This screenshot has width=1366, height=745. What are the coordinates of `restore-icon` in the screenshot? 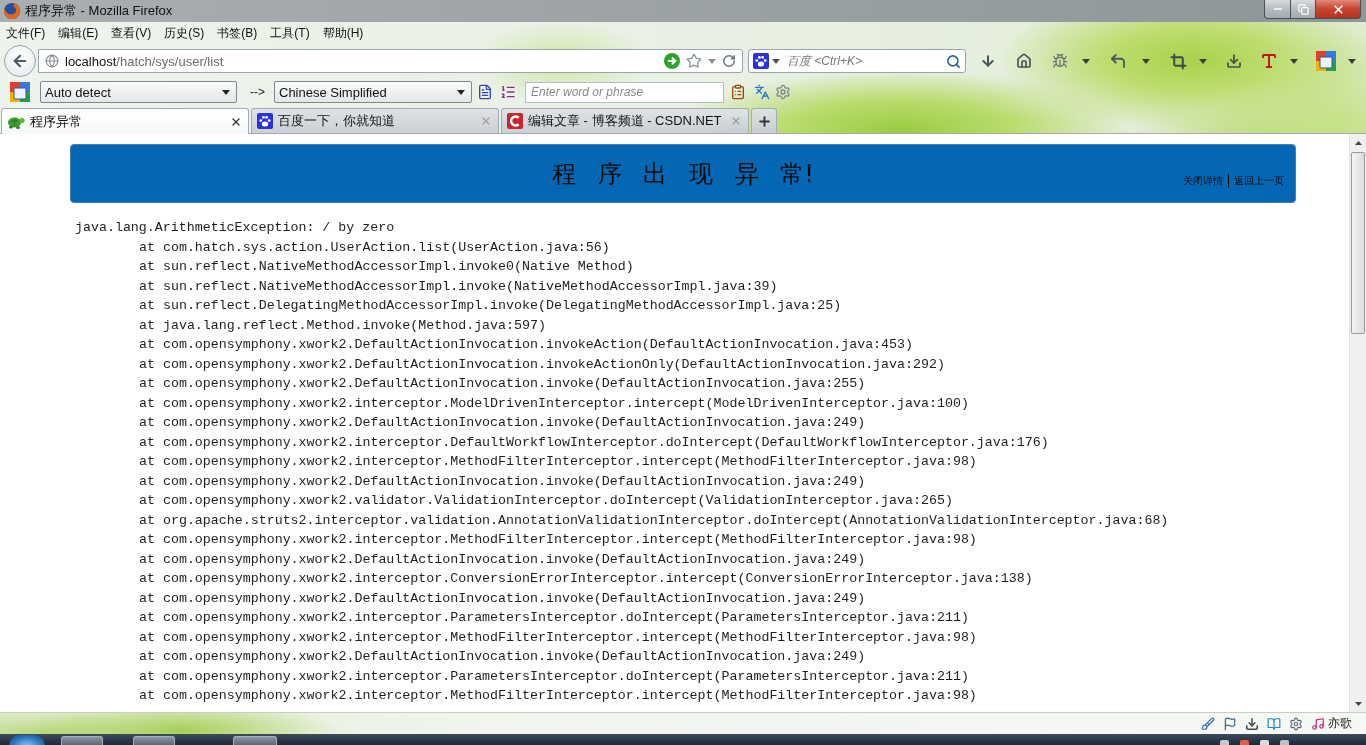 It's located at (1303, 9).